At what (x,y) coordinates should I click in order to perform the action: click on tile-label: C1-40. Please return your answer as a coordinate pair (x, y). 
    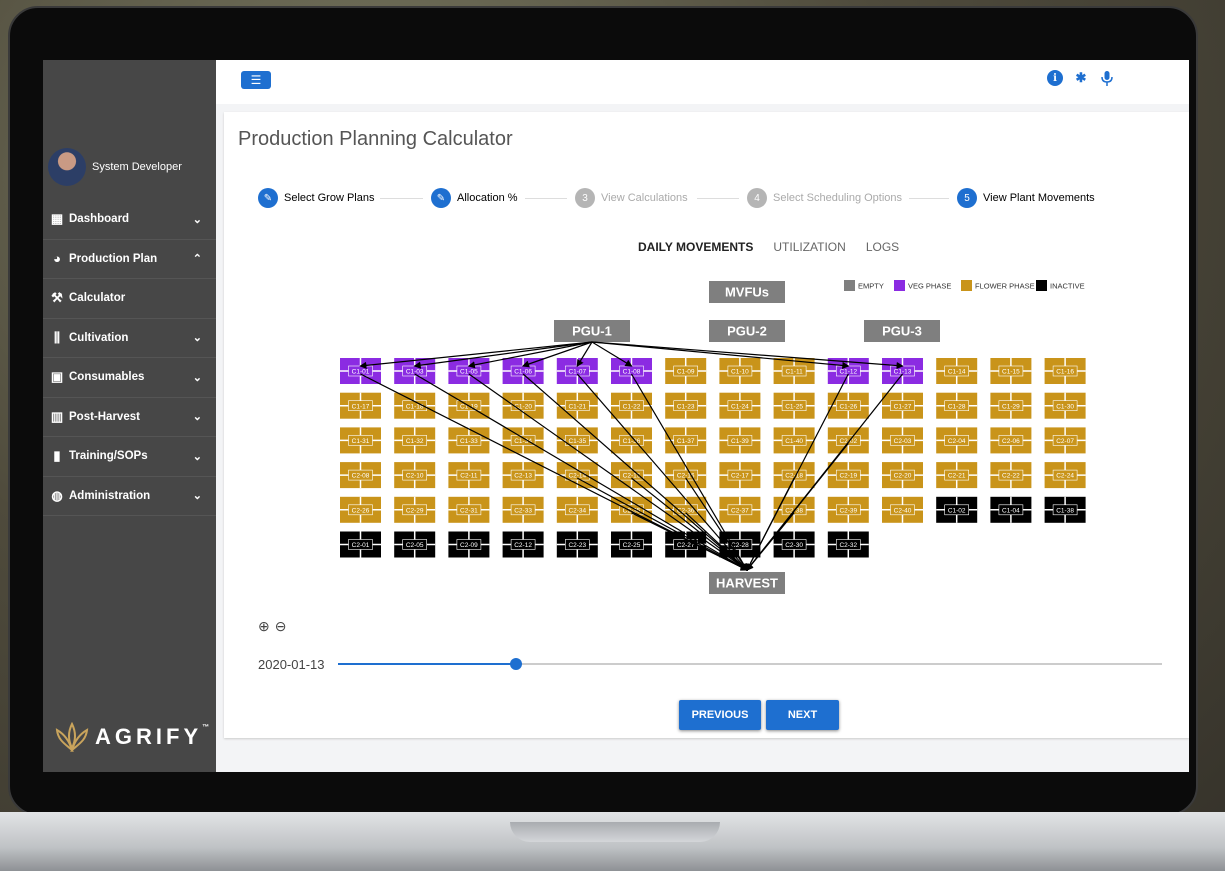
    Looking at the image, I should click on (794, 441).